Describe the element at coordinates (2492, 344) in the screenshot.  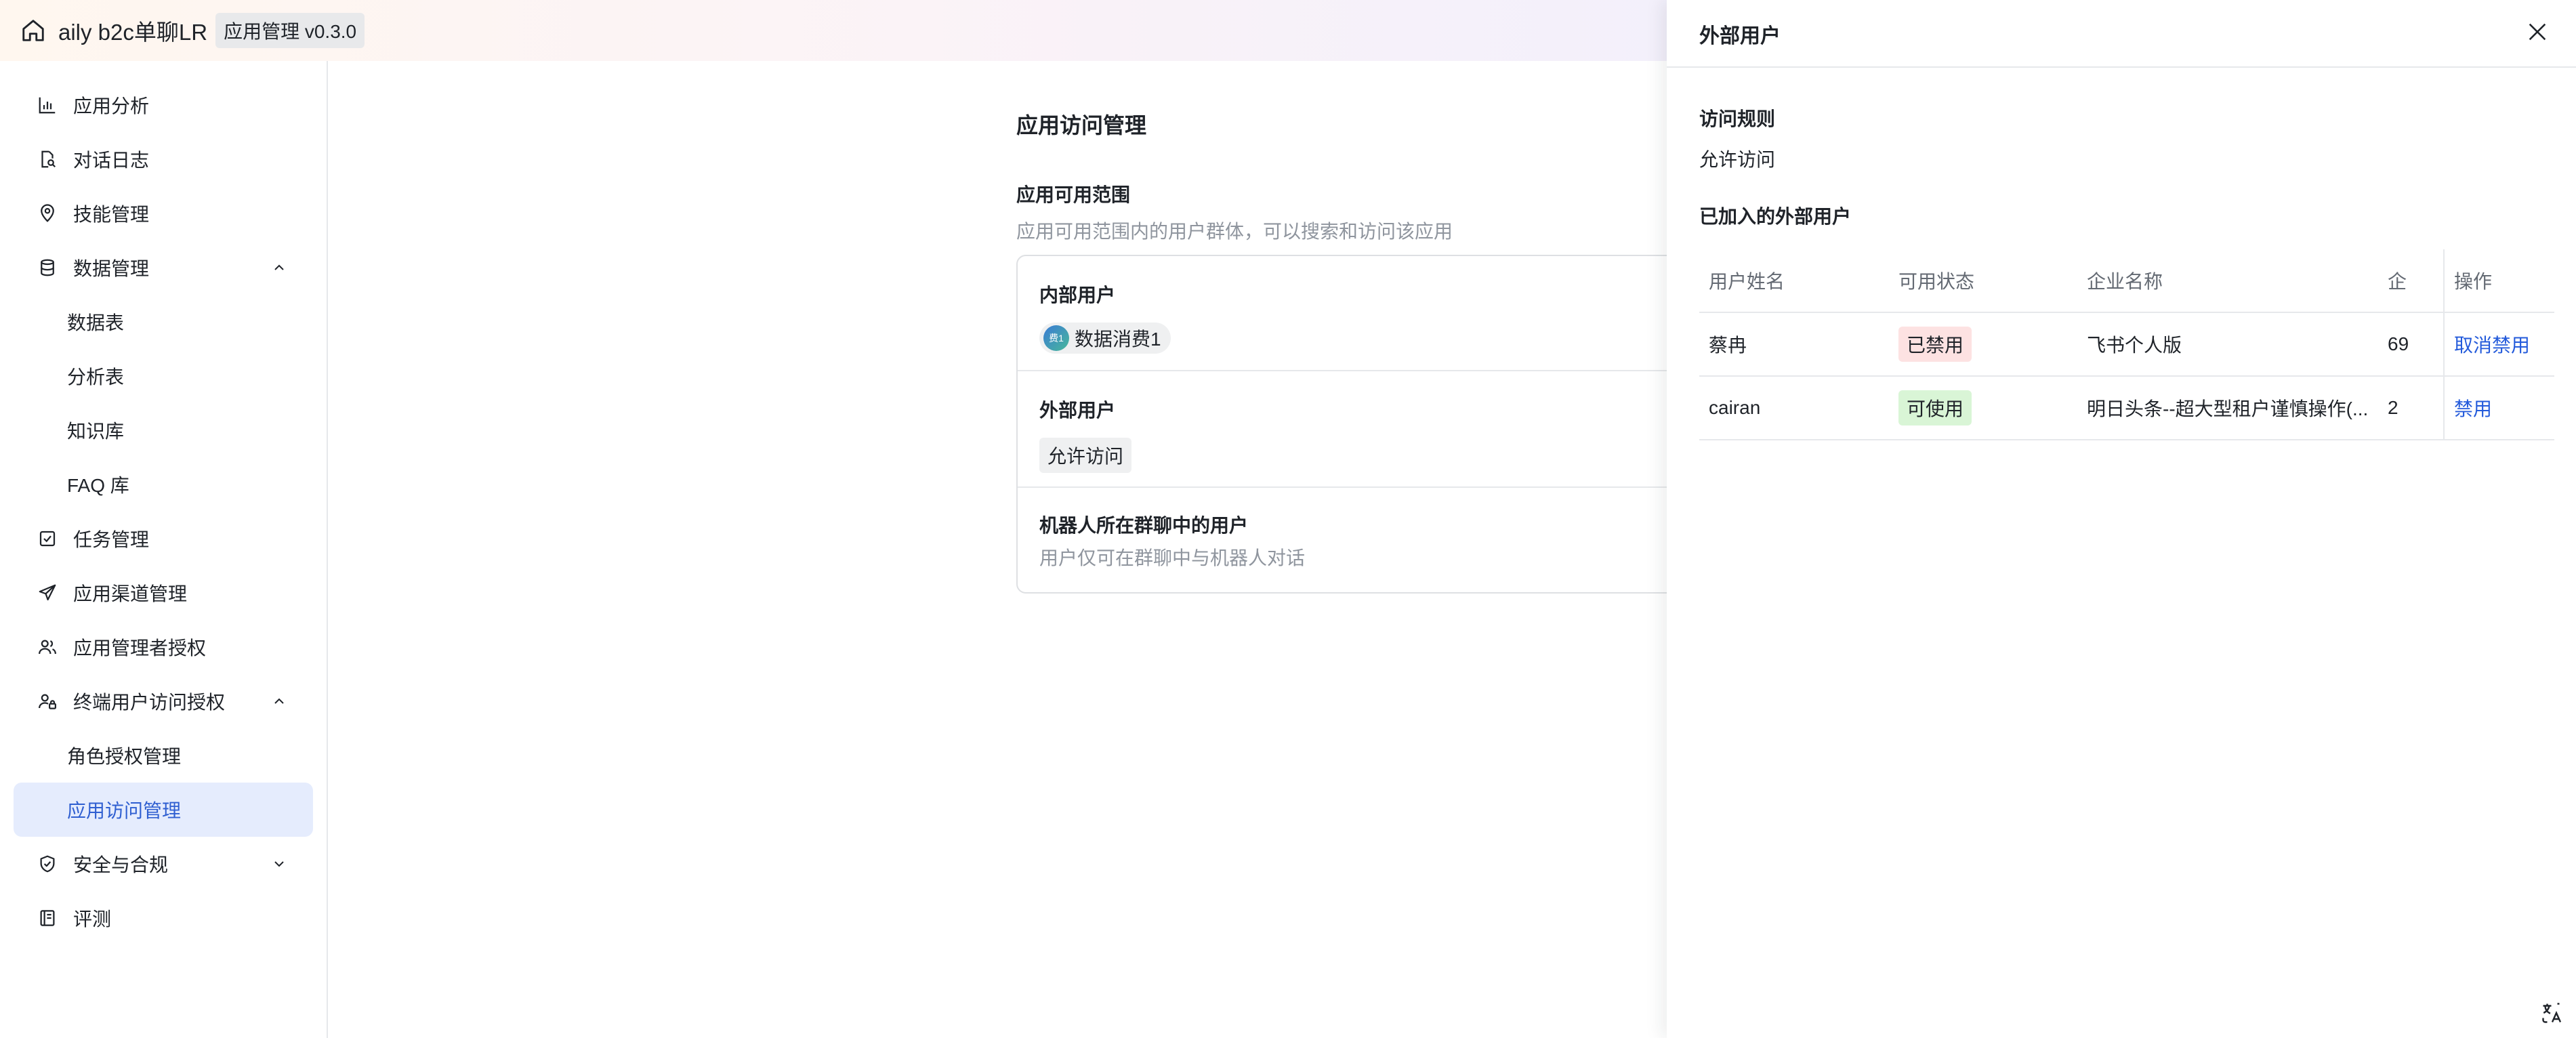
I see `unban-link: 取消禁用` at that location.